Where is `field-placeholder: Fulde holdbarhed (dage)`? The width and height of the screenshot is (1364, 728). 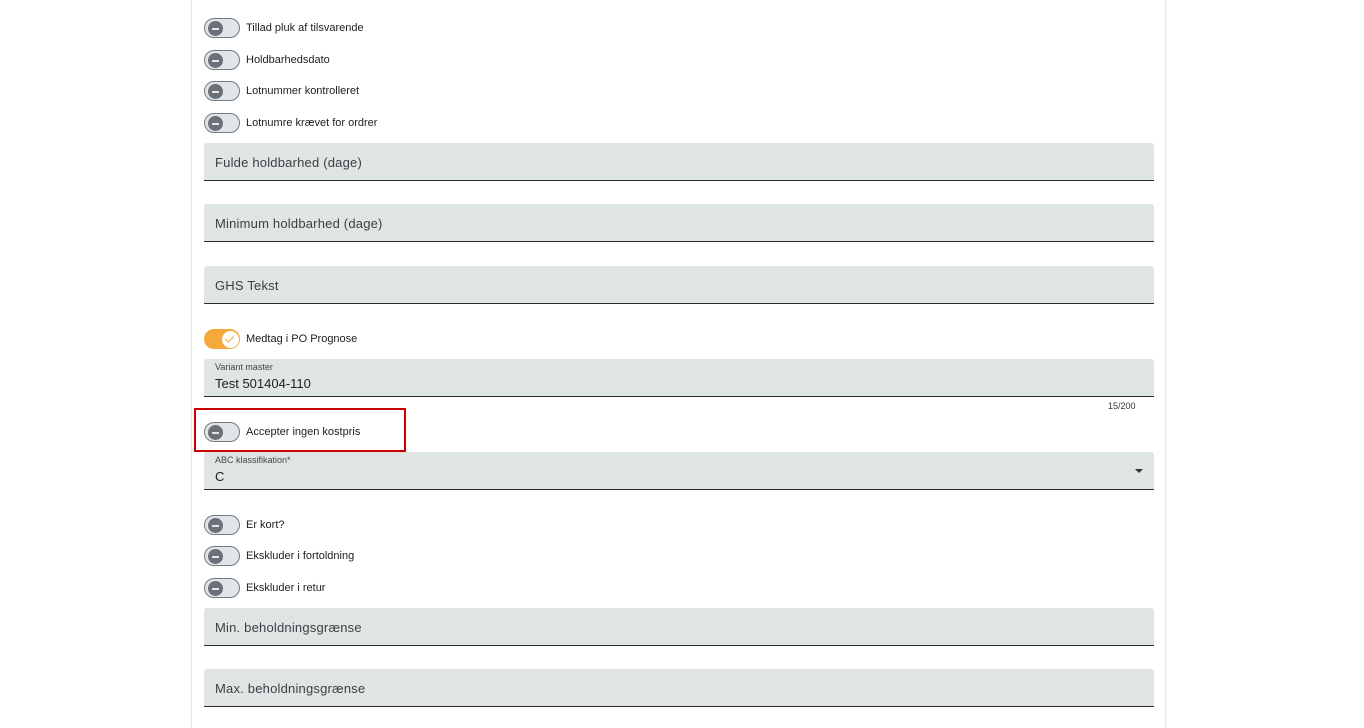 field-placeholder: Fulde holdbarhed (dage) is located at coordinates (288, 162).